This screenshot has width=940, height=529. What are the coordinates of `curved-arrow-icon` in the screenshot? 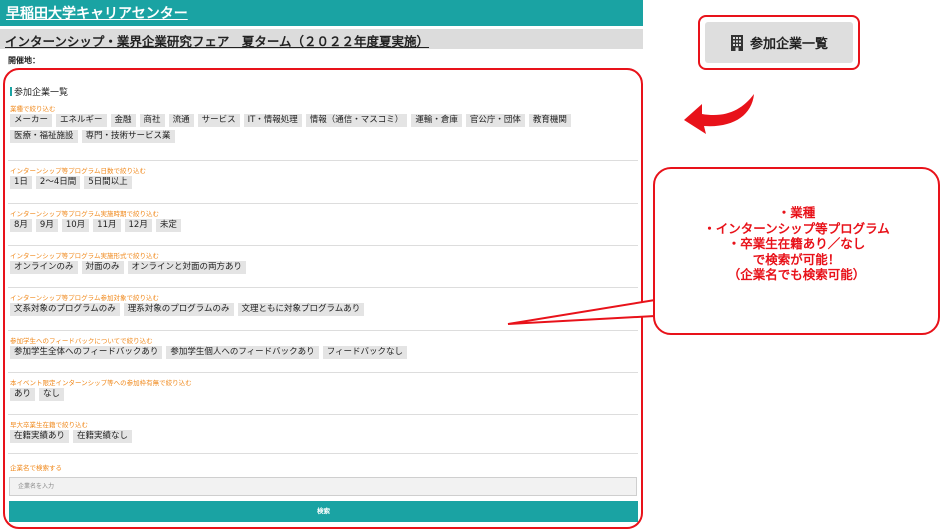 It's located at (719, 114).